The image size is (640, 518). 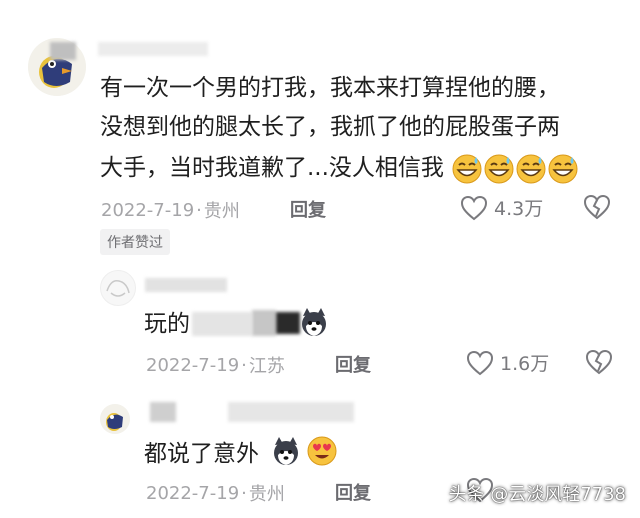 What do you see at coordinates (135, 242) in the screenshot?
I see `author-liked-badge: 作者赞过` at bounding box center [135, 242].